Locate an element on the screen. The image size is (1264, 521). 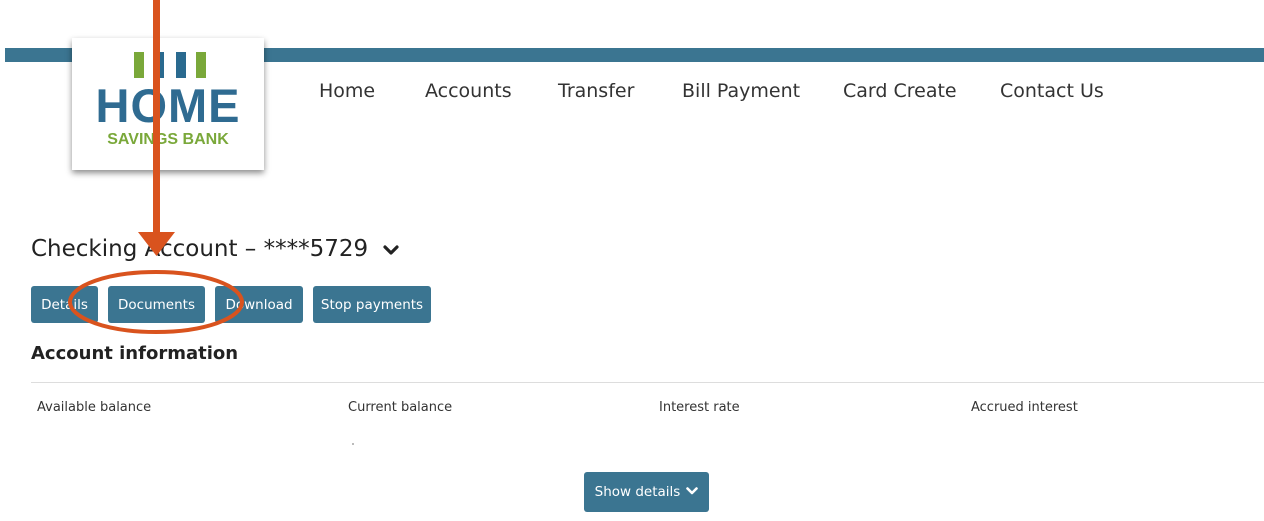
divider is located at coordinates (647, 382).